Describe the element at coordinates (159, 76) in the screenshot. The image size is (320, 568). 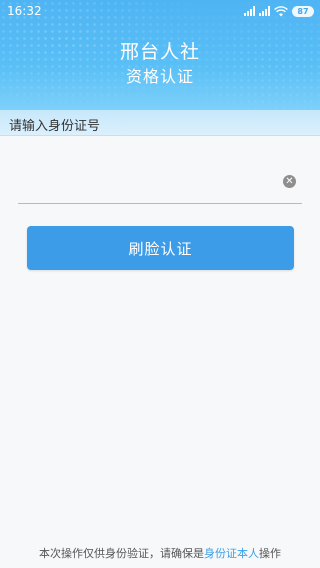
I see `app-subtitle: 资格认证` at that location.